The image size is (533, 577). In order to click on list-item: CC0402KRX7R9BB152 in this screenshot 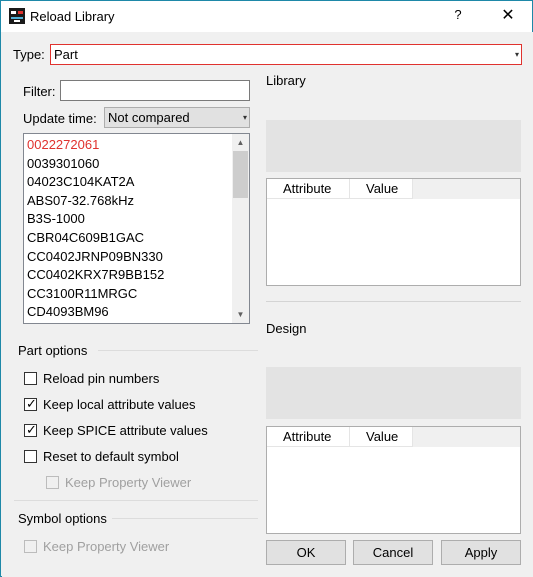, I will do `click(127, 275)`.